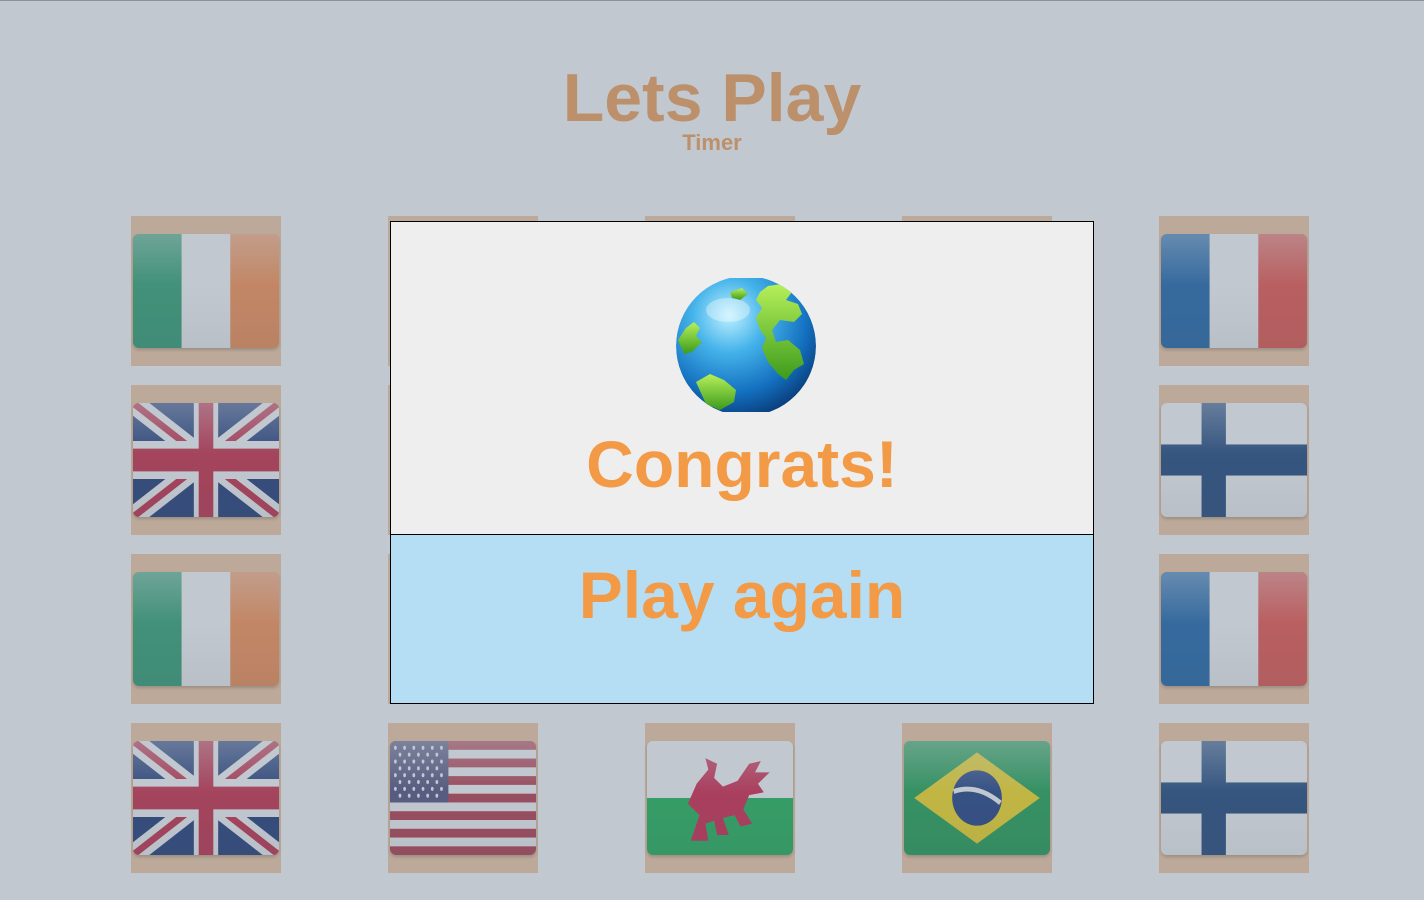 The width and height of the screenshot is (1424, 900). I want to click on play-again-label: Play again, so click(742, 595).